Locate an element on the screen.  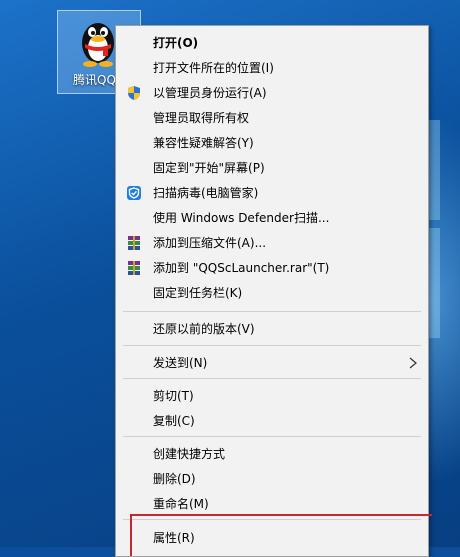
menu-item-send-to: 发送到(N) is located at coordinates (272, 363).